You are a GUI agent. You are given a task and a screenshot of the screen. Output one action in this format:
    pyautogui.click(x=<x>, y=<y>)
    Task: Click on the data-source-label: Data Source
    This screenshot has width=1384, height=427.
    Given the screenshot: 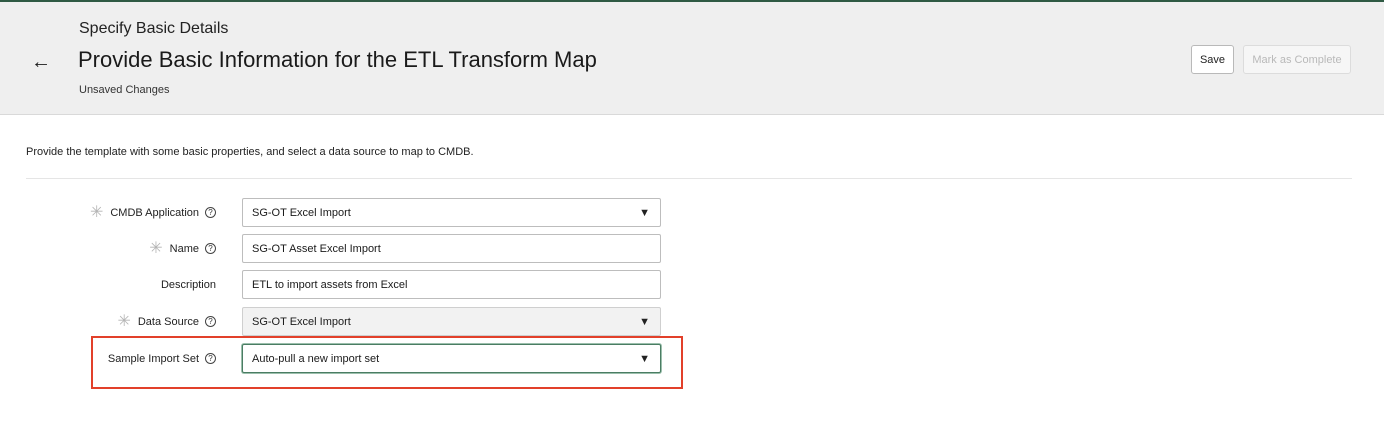 What is the action you would take?
    pyautogui.click(x=168, y=321)
    